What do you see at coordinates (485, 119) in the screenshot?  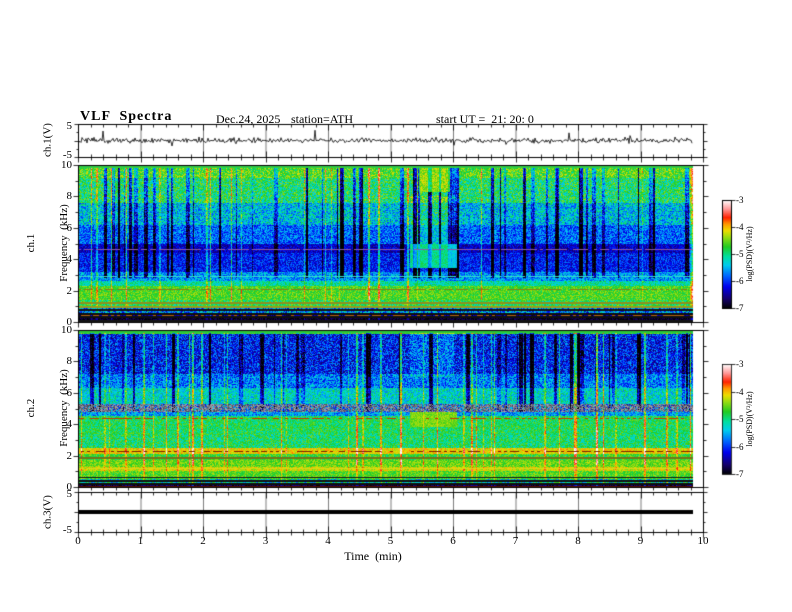 I see `start-ut-label: start UT = 21: 20: 0` at bounding box center [485, 119].